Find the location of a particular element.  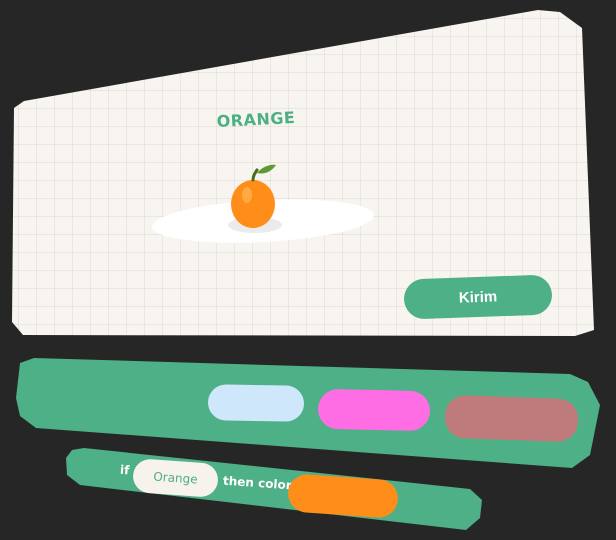

swatch-rose is located at coordinates (511, 418).